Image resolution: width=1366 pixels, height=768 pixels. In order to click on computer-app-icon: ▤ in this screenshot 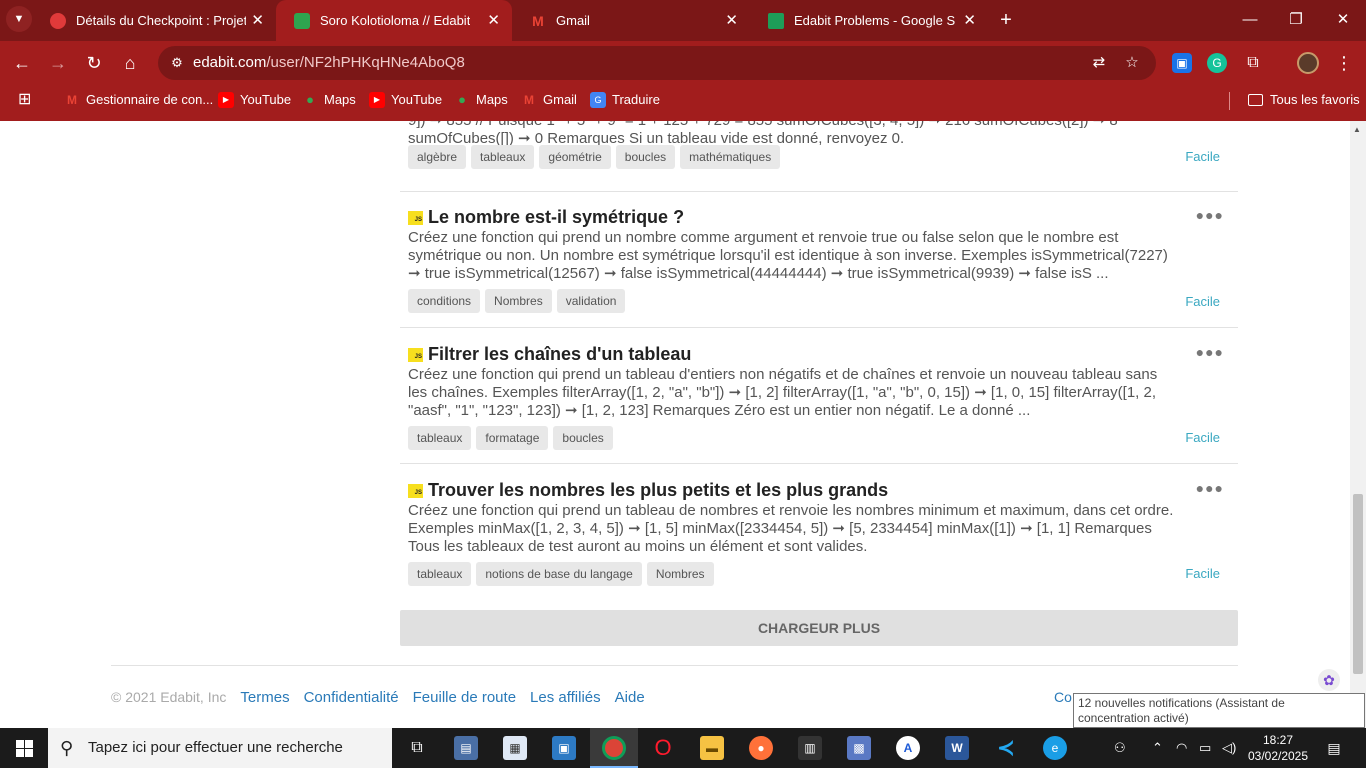, I will do `click(466, 748)`.